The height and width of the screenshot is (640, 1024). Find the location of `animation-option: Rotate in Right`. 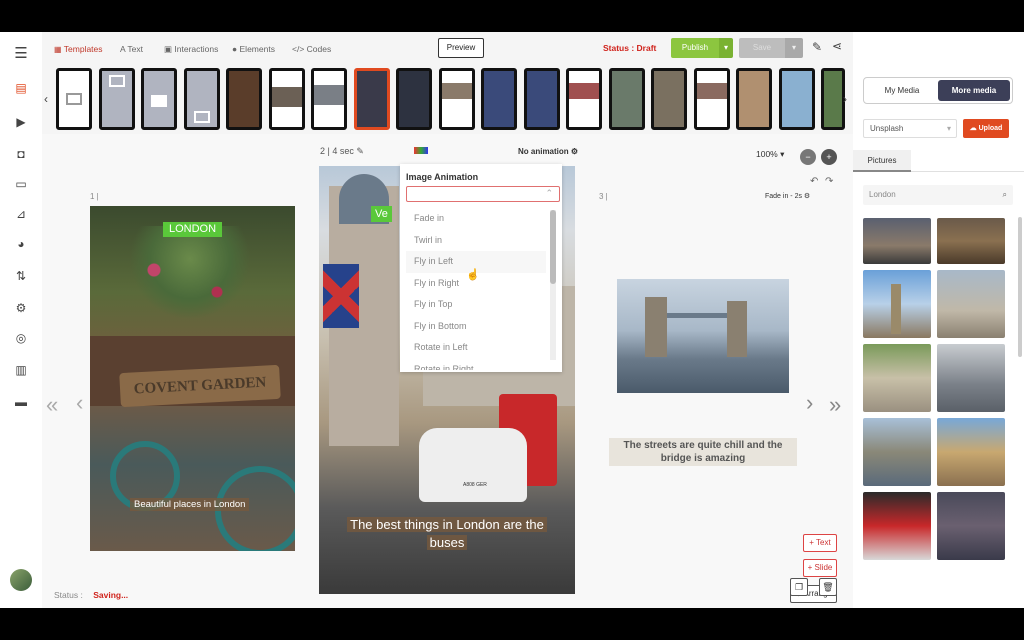

animation-option: Rotate in Right is located at coordinates (476, 365).